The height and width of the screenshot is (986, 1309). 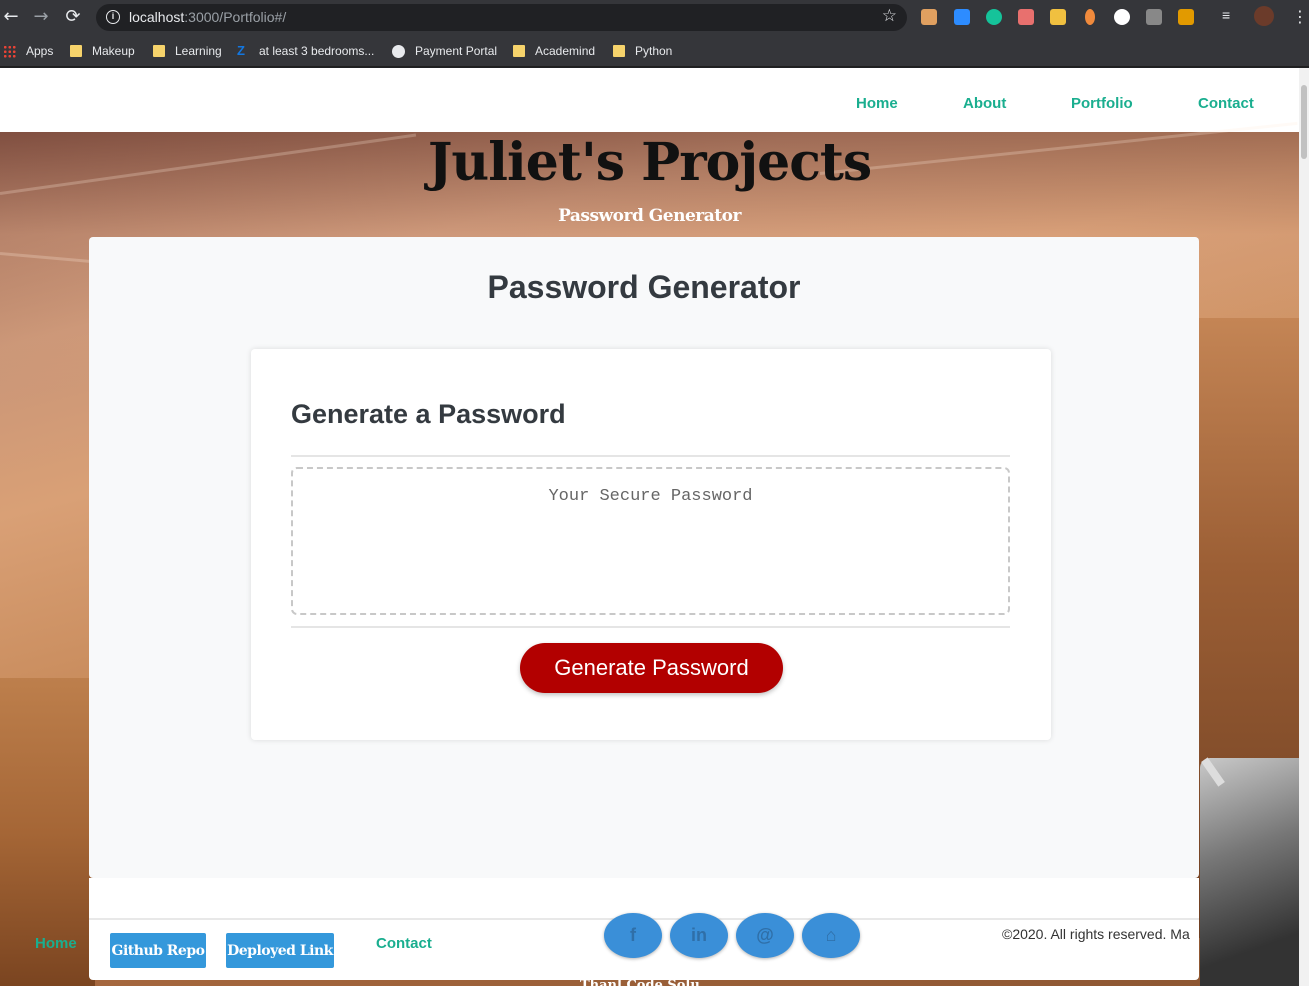 I want to click on bookmark-label: Academind, so click(x=565, y=51).